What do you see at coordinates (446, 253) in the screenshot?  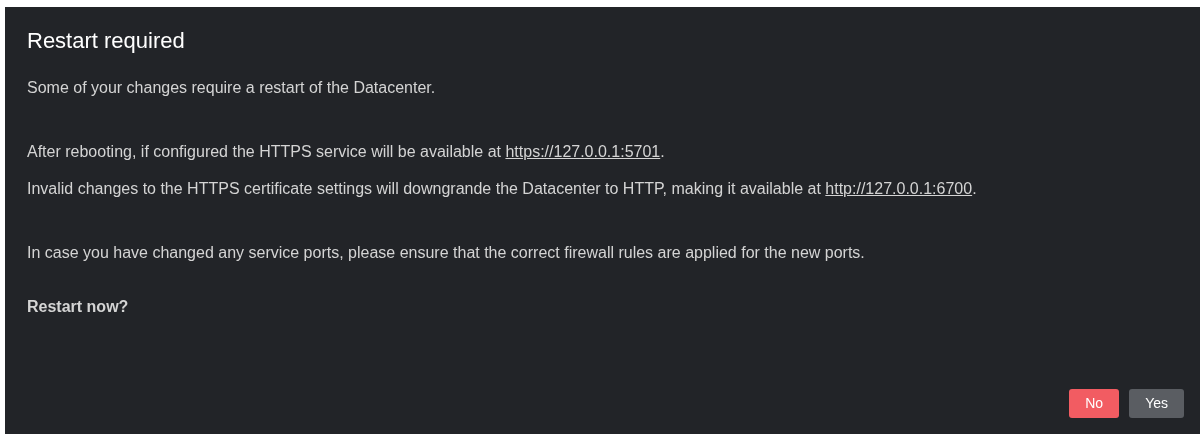 I see `message-text: In case you have changed any service ports, please ensure that the correct firewall rules are applied for the new ports.` at bounding box center [446, 253].